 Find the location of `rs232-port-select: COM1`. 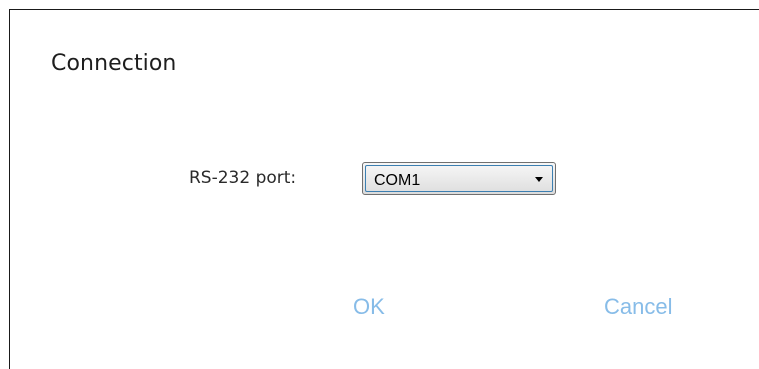

rs232-port-select: COM1 is located at coordinates (459, 178).